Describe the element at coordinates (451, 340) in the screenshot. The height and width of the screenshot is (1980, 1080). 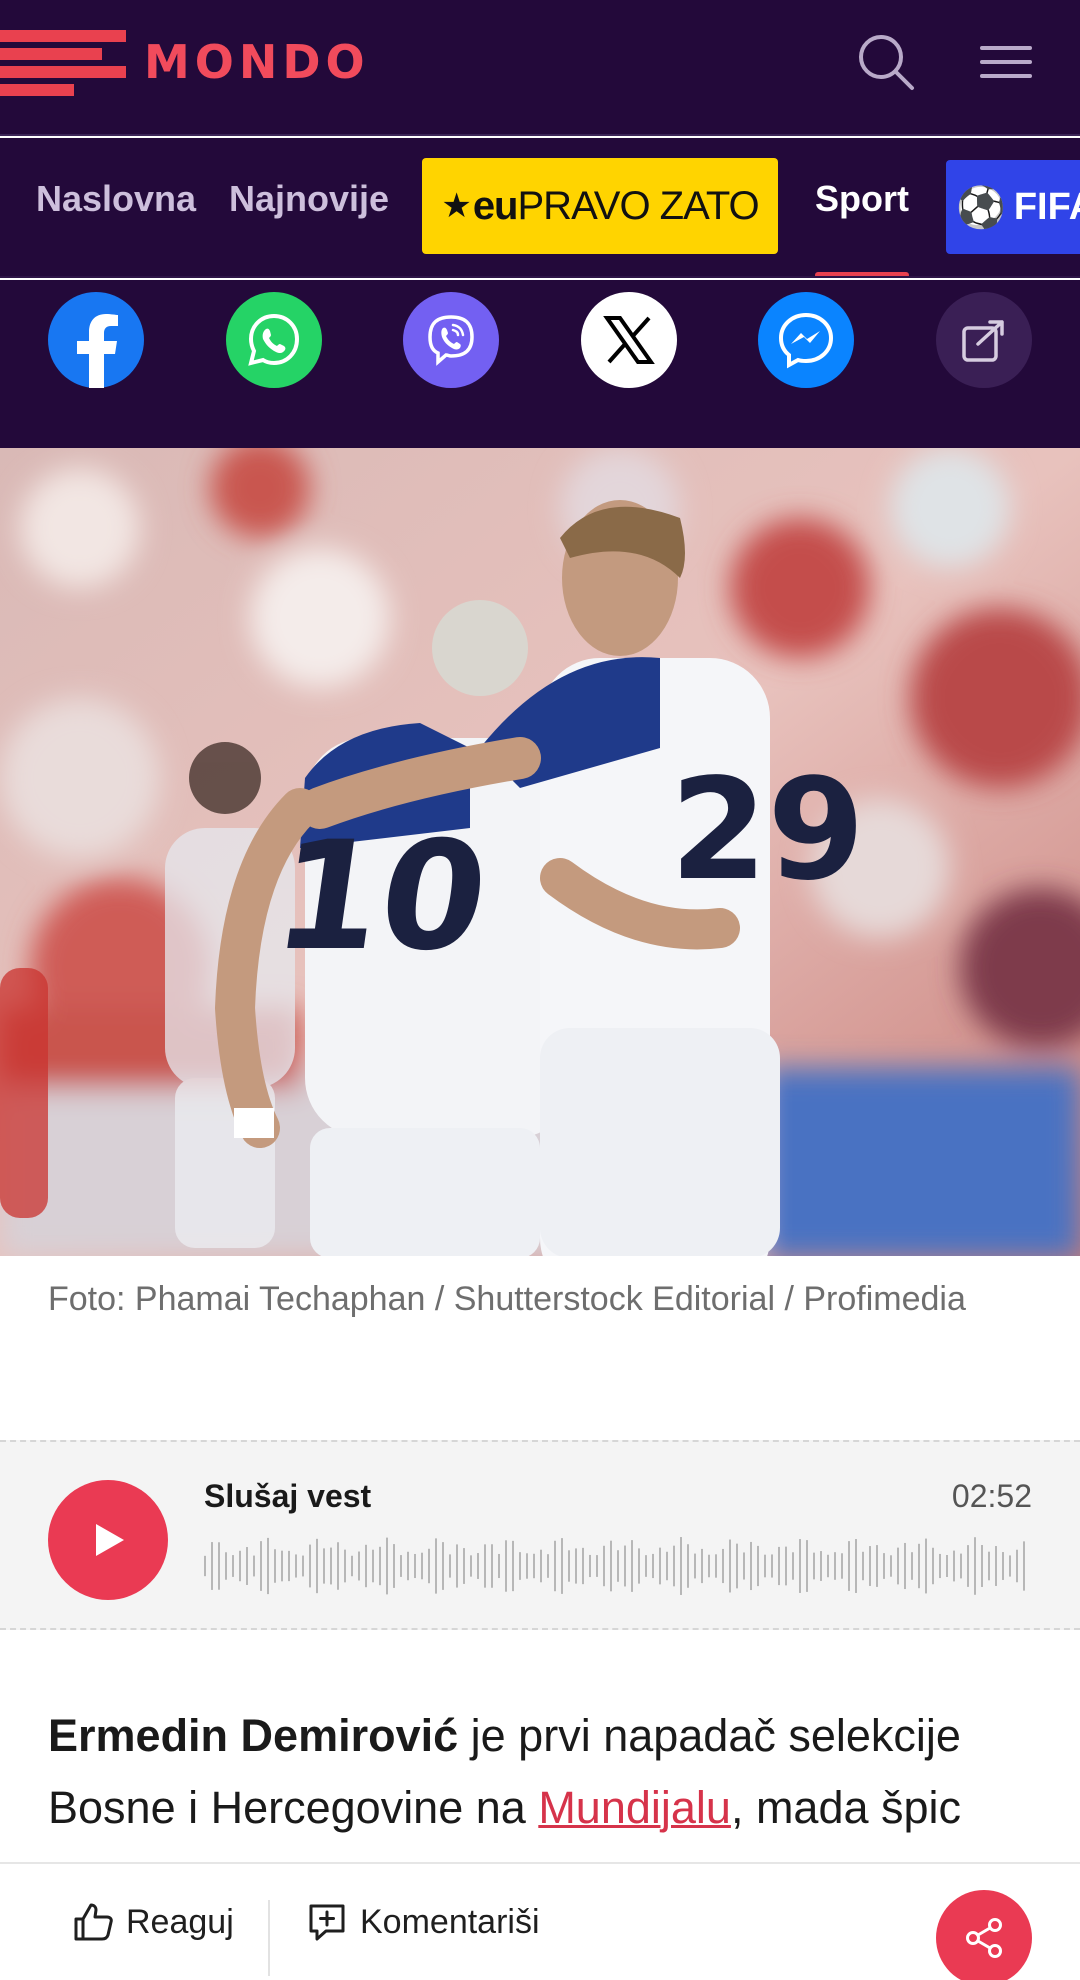
I see `viber-share-button` at that location.